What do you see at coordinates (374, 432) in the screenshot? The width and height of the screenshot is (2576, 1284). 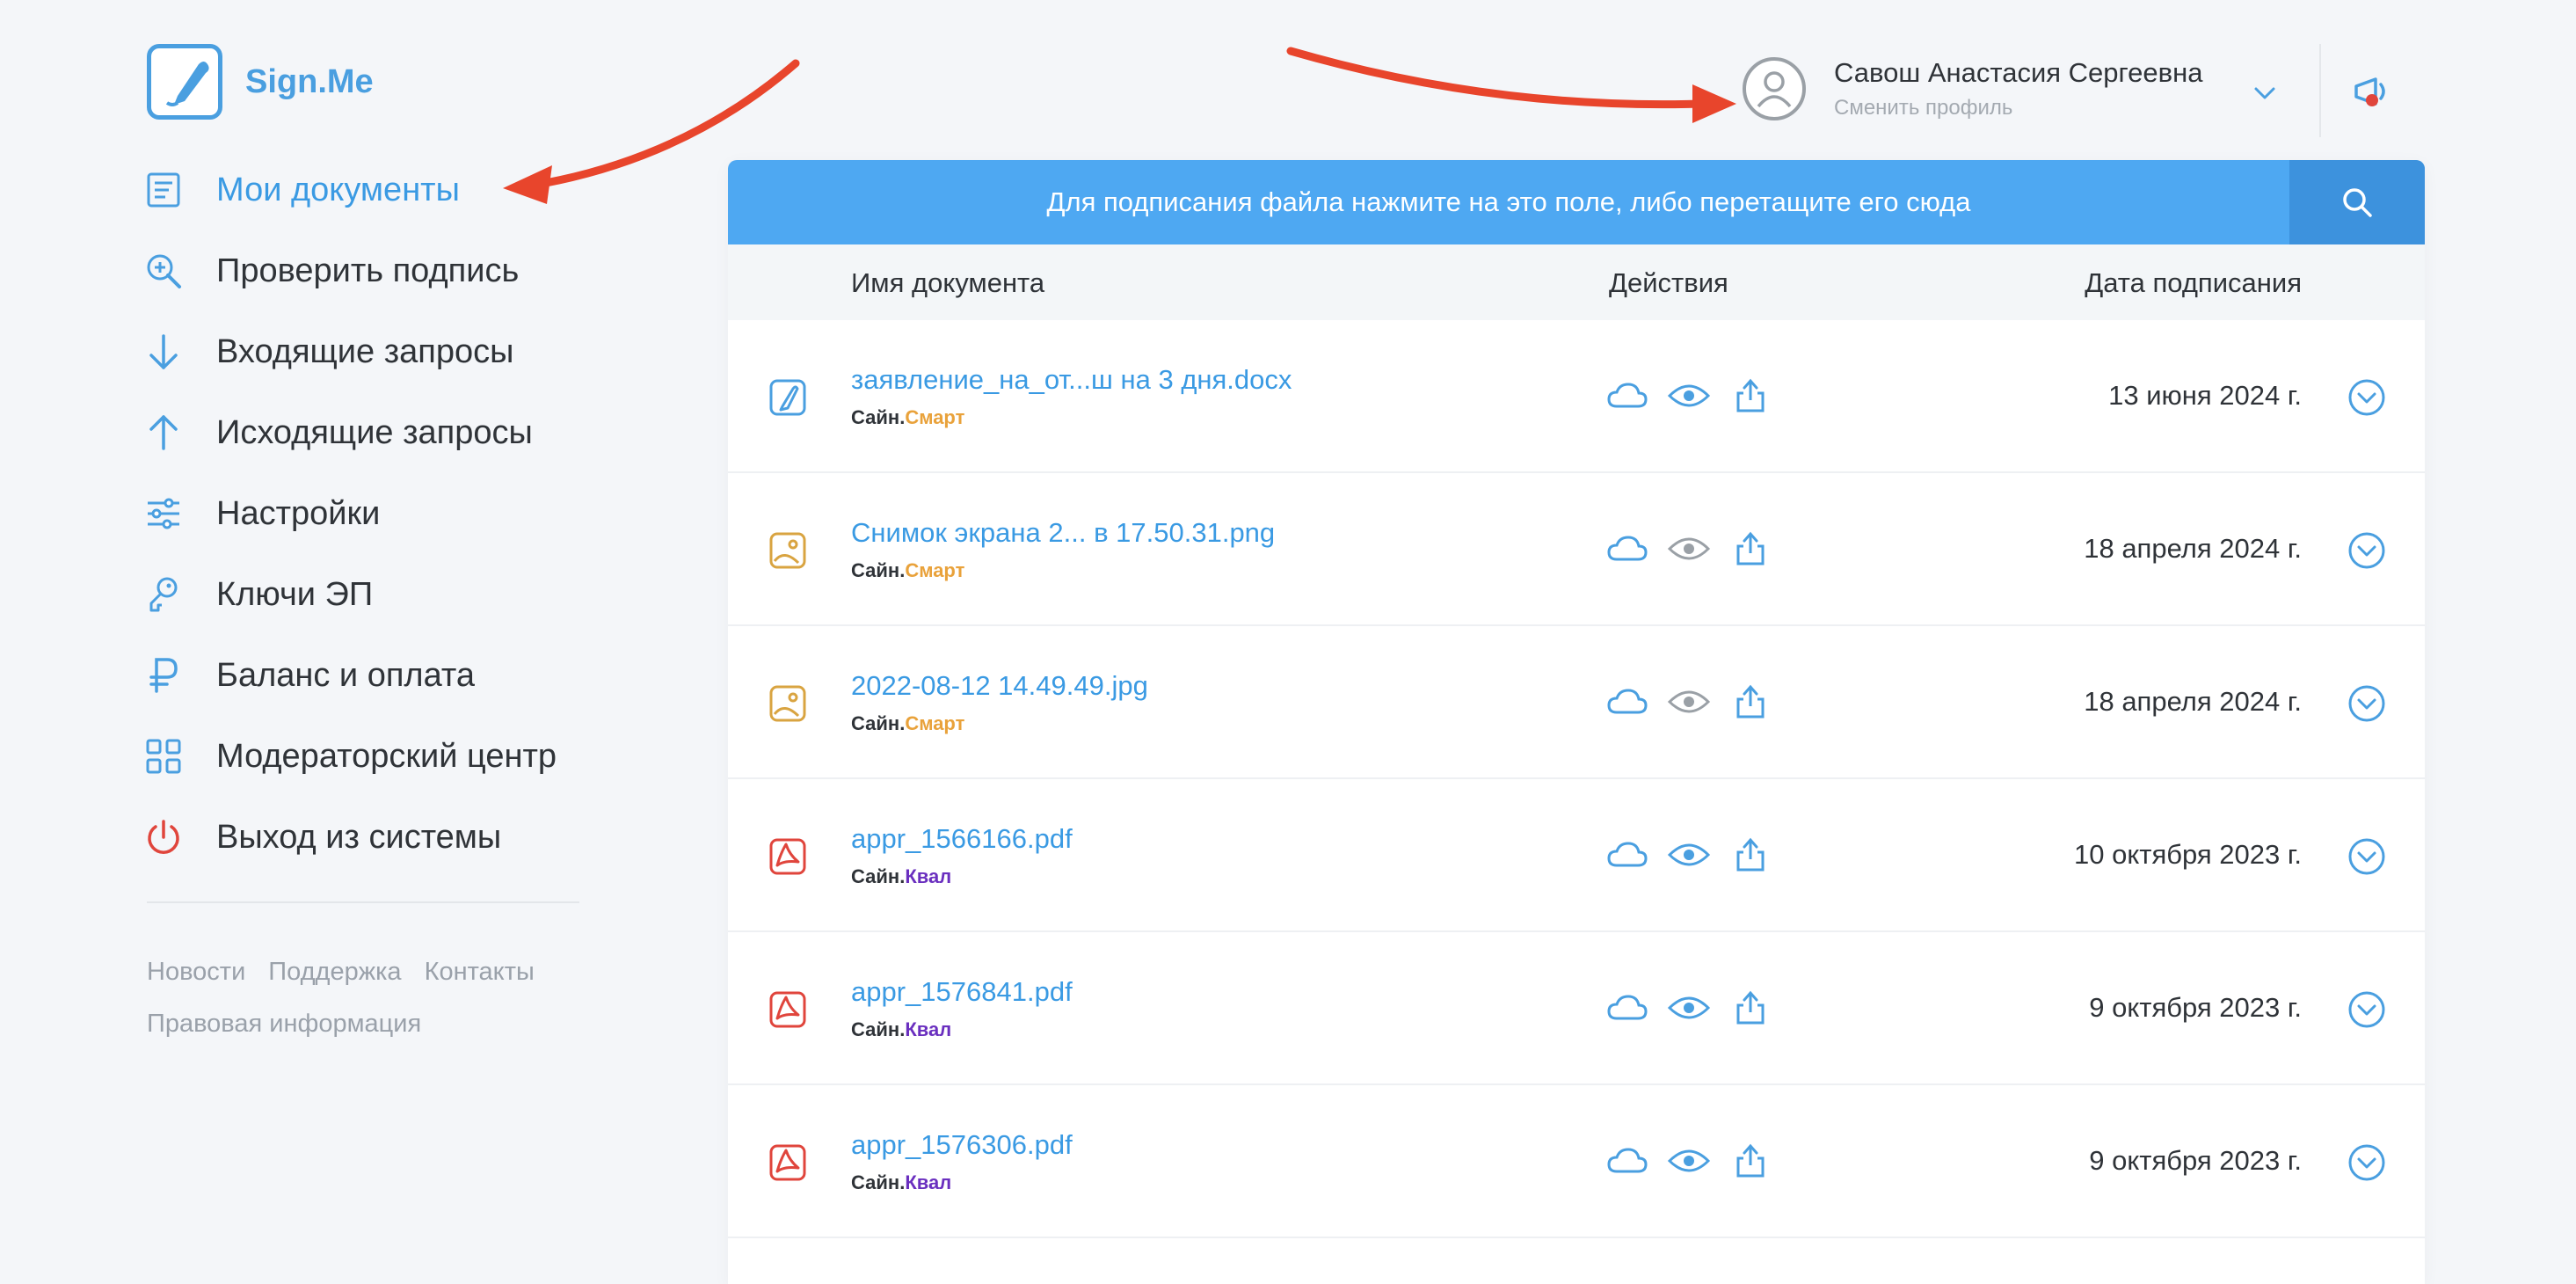 I see `sidebar-item-label: Исходящие запросы` at bounding box center [374, 432].